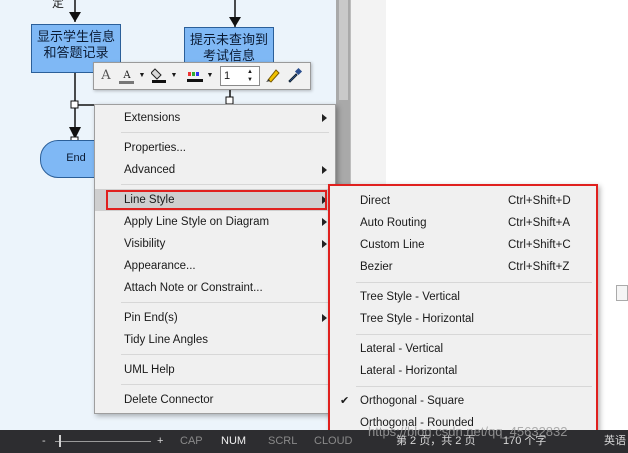  What do you see at coordinates (103, 441) in the screenshot?
I see `zoom-slider-track` at bounding box center [103, 441].